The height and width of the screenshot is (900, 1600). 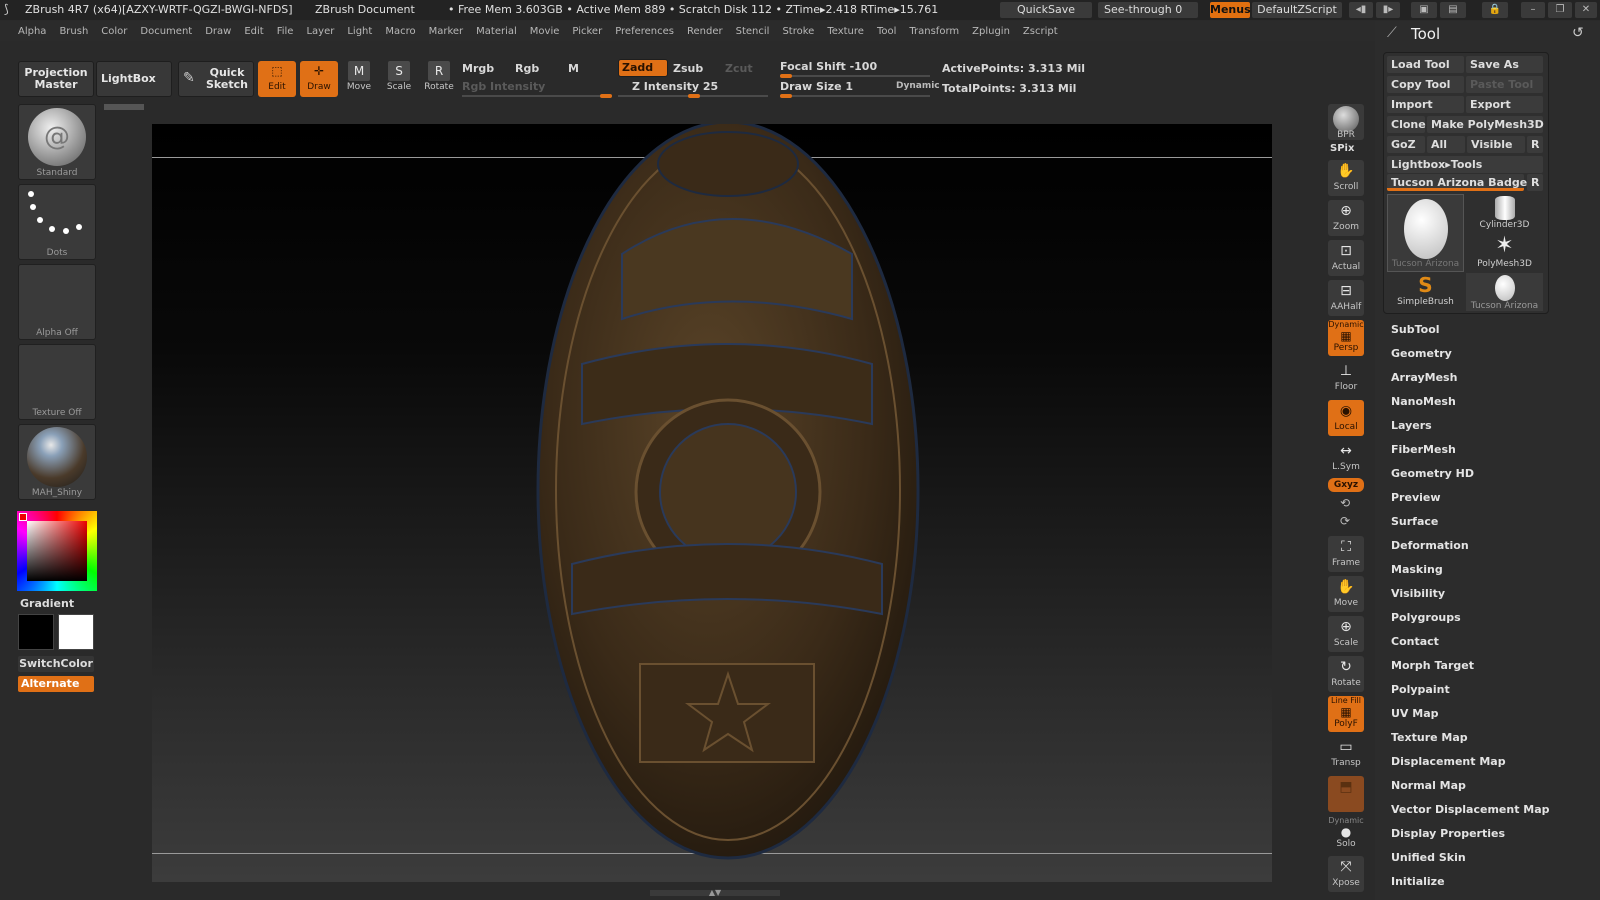 What do you see at coordinates (675, 86) in the screenshot?
I see `z-intensity-slider: Z Intensity 25` at bounding box center [675, 86].